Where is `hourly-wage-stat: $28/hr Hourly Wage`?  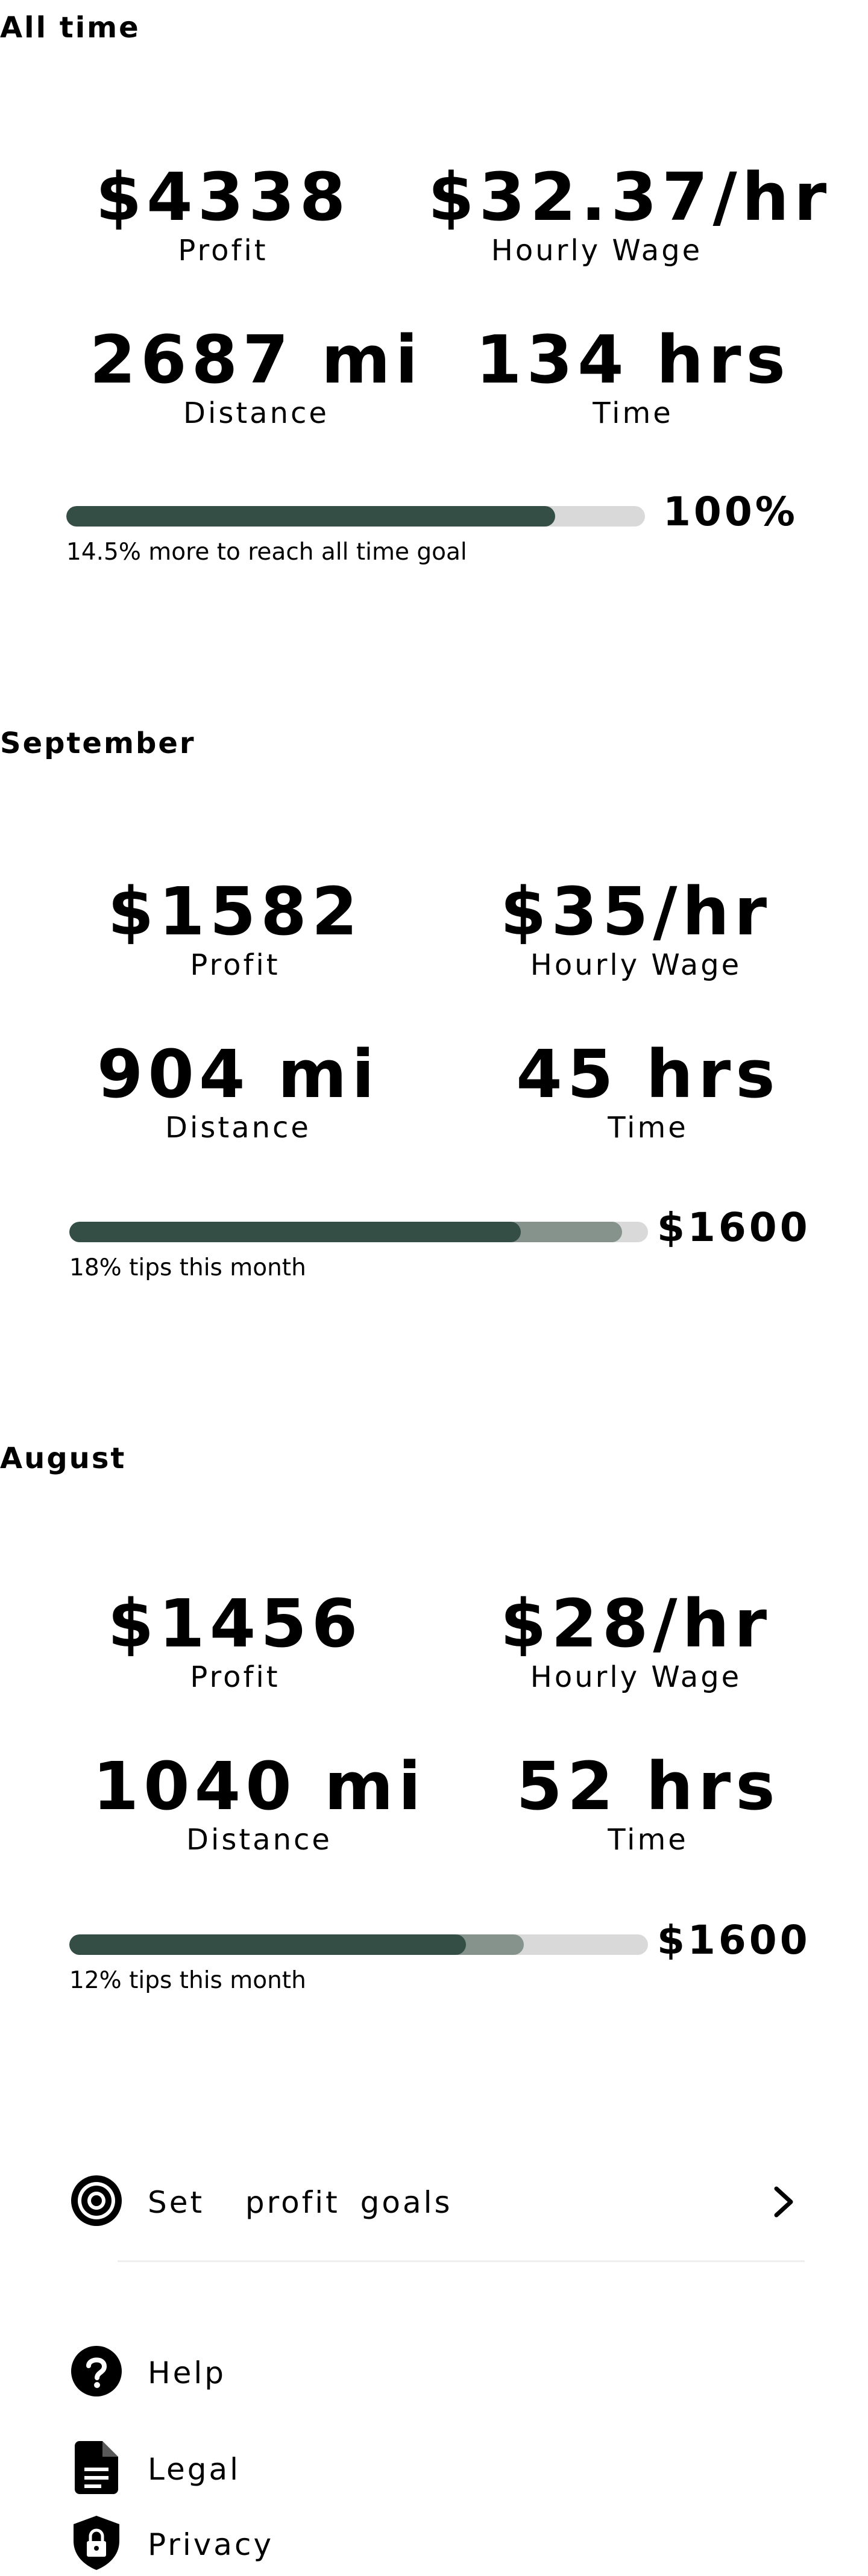 hourly-wage-stat: $28/hr Hourly Wage is located at coordinates (636, 1641).